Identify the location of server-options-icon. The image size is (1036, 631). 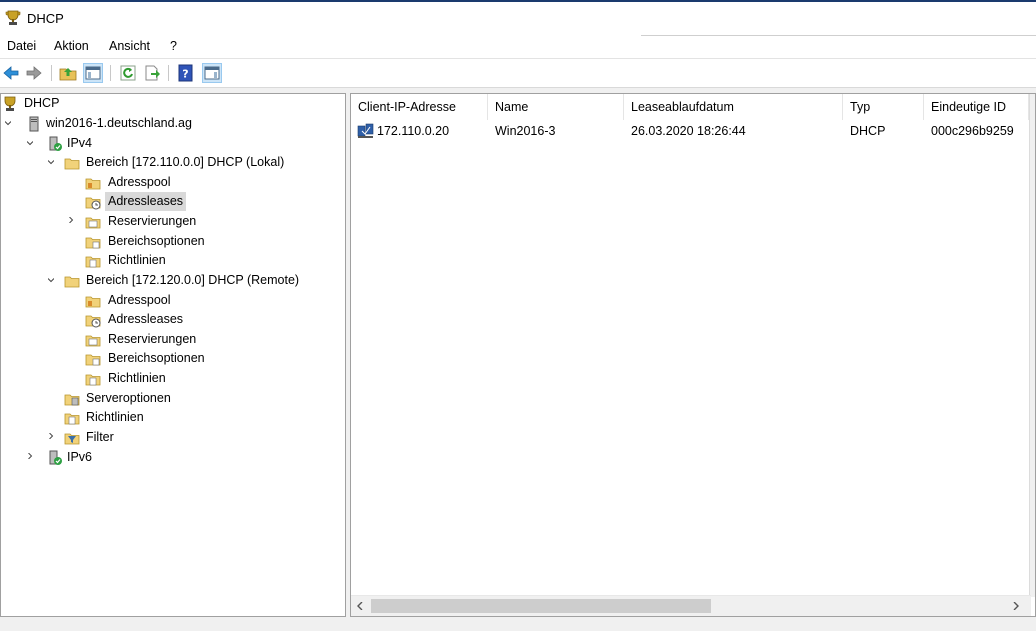
(72, 400).